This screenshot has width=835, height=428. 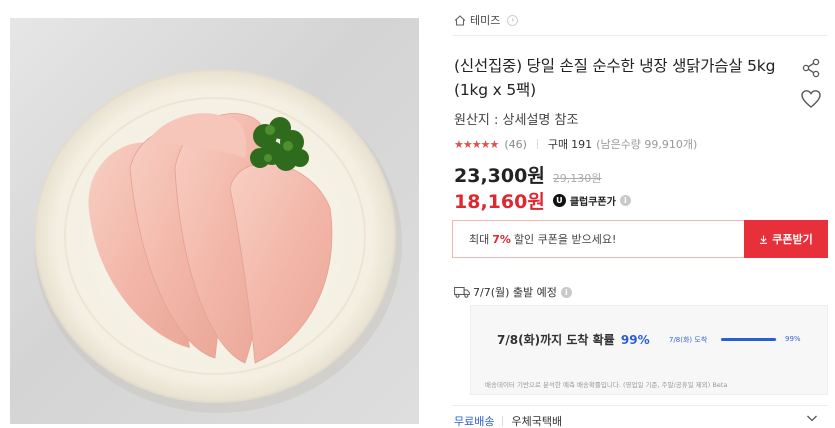 I want to click on club-badge-icon: U, so click(x=559, y=200).